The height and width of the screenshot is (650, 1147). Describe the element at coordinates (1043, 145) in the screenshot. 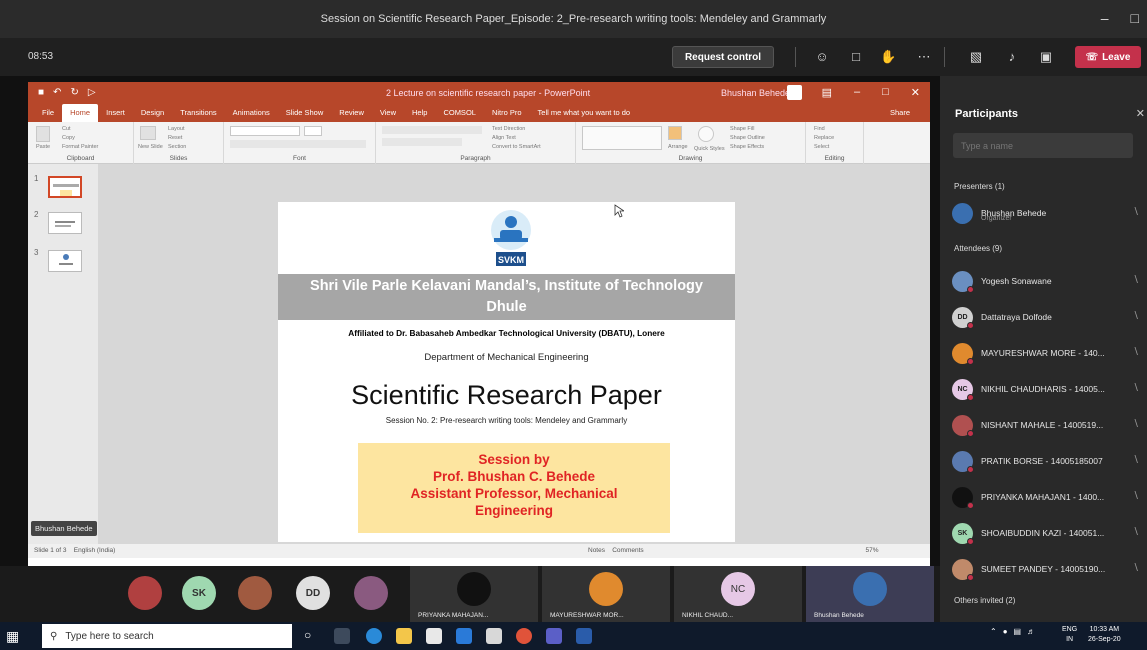

I see `participant-search-input` at that location.